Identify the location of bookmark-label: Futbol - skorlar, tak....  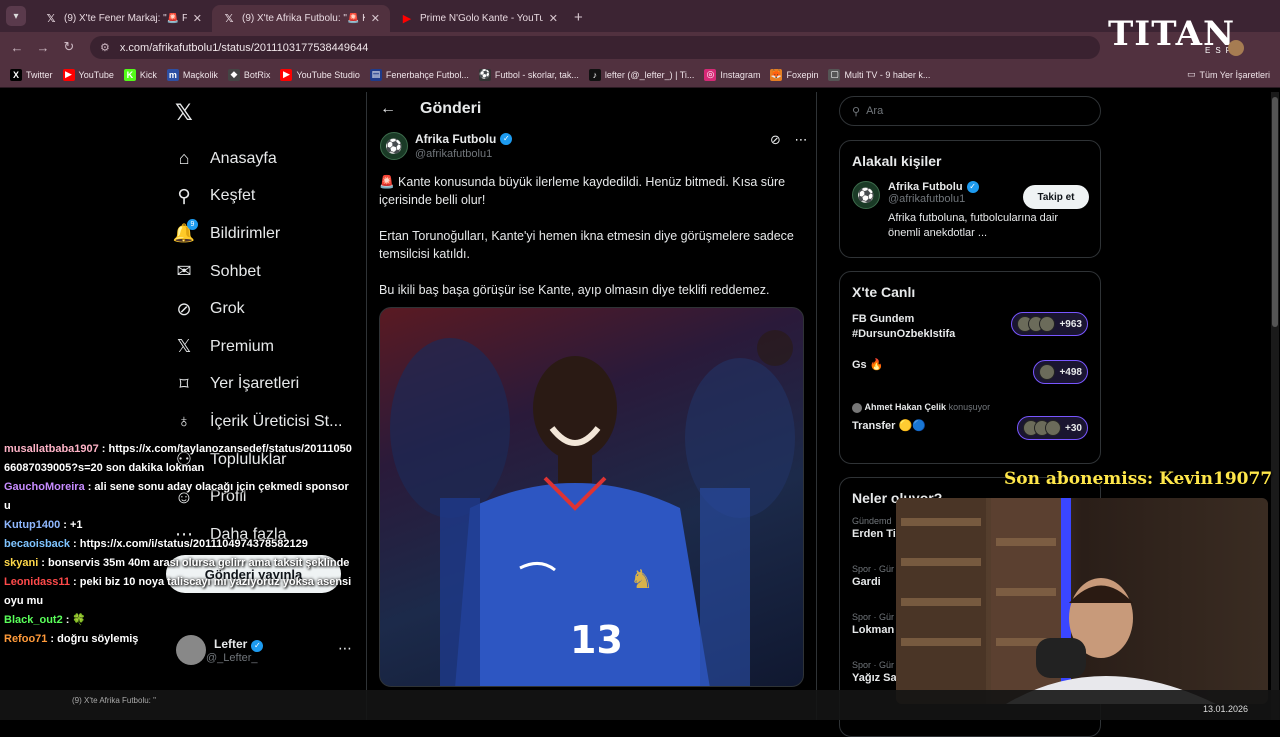
(536, 74).